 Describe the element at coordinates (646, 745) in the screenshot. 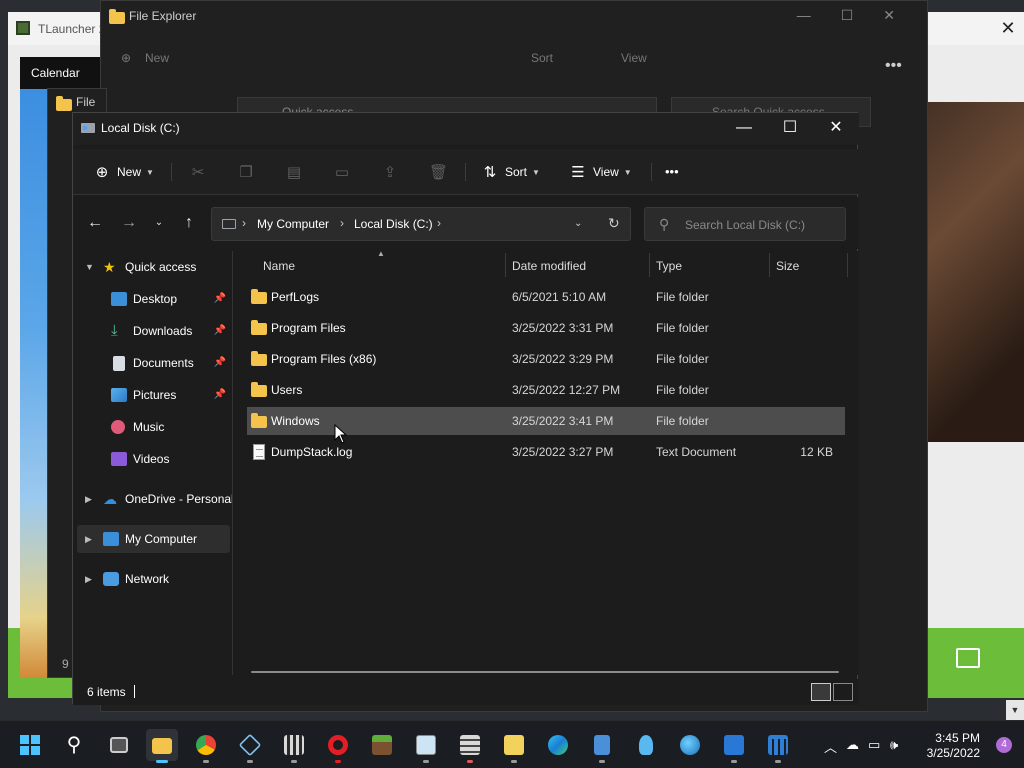

I see `taskbar-tips` at that location.